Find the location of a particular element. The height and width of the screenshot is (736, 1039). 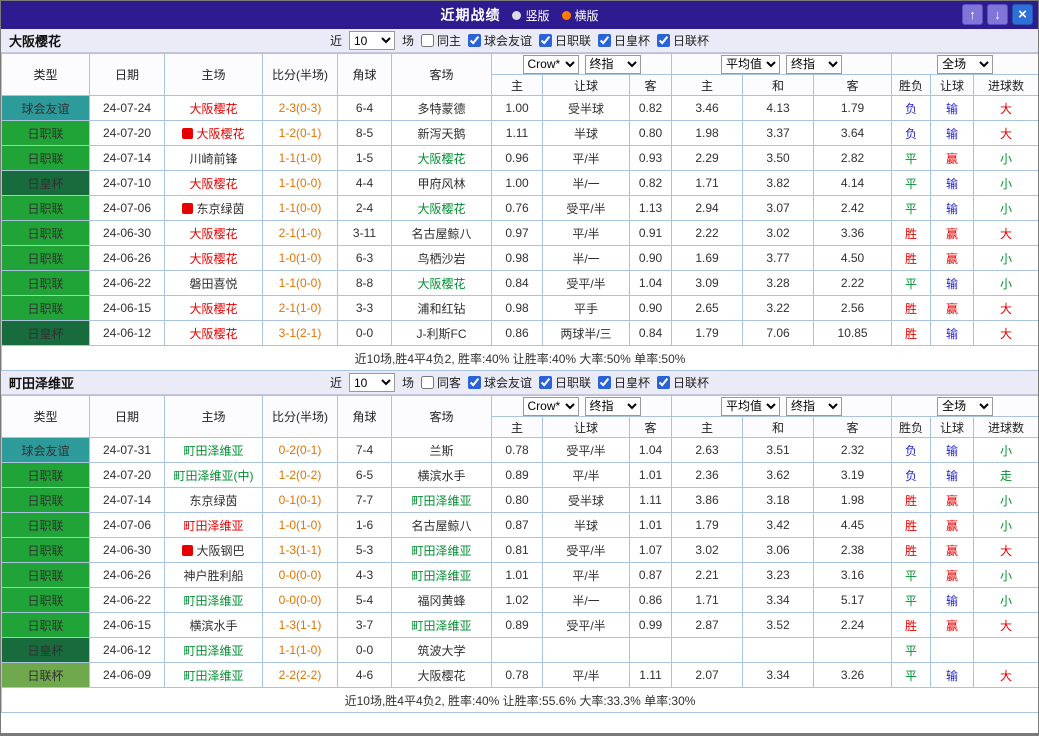

handicap-away-odds: 0.90 is located at coordinates (650, 258).